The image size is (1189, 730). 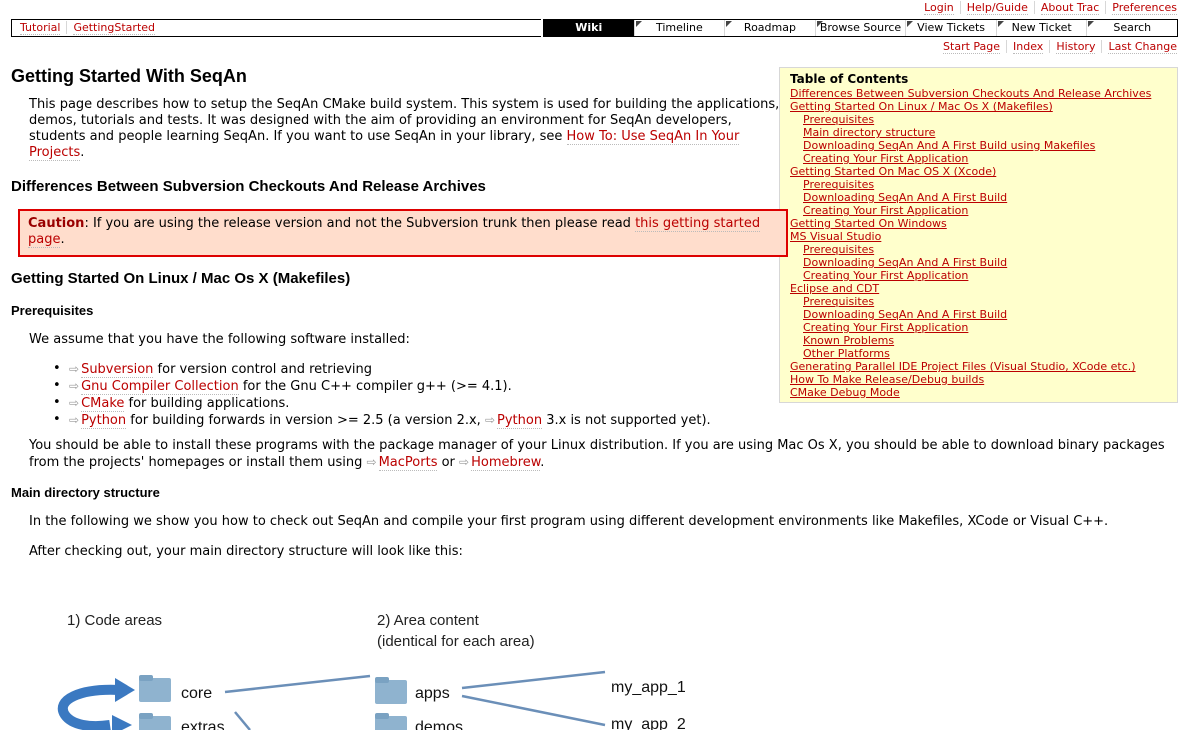 What do you see at coordinates (408, 463) in the screenshot?
I see `macports-link: MacPorts` at bounding box center [408, 463].